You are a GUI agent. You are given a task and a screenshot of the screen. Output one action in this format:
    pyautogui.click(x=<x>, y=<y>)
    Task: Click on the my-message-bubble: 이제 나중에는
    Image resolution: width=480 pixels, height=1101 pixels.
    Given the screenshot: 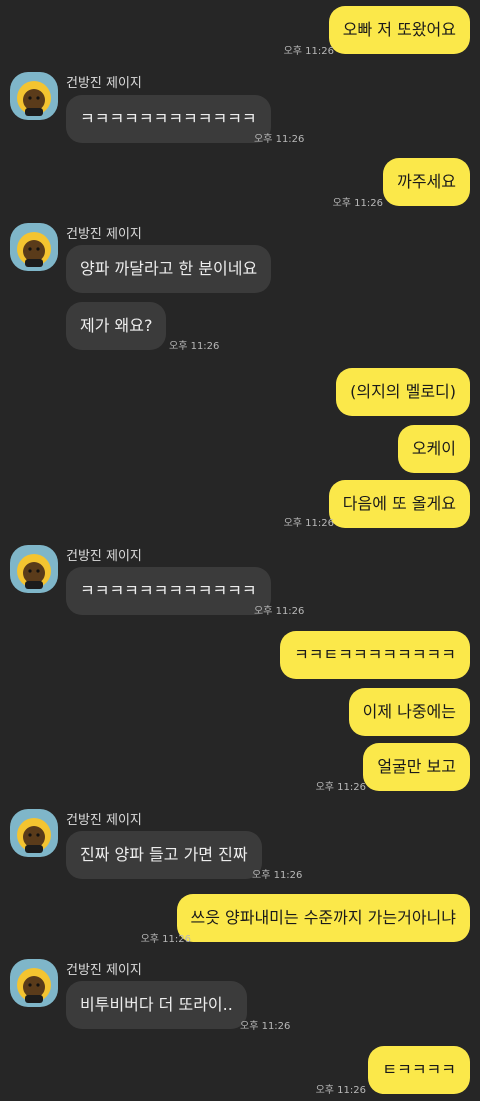 What is the action you would take?
    pyautogui.click(x=409, y=712)
    